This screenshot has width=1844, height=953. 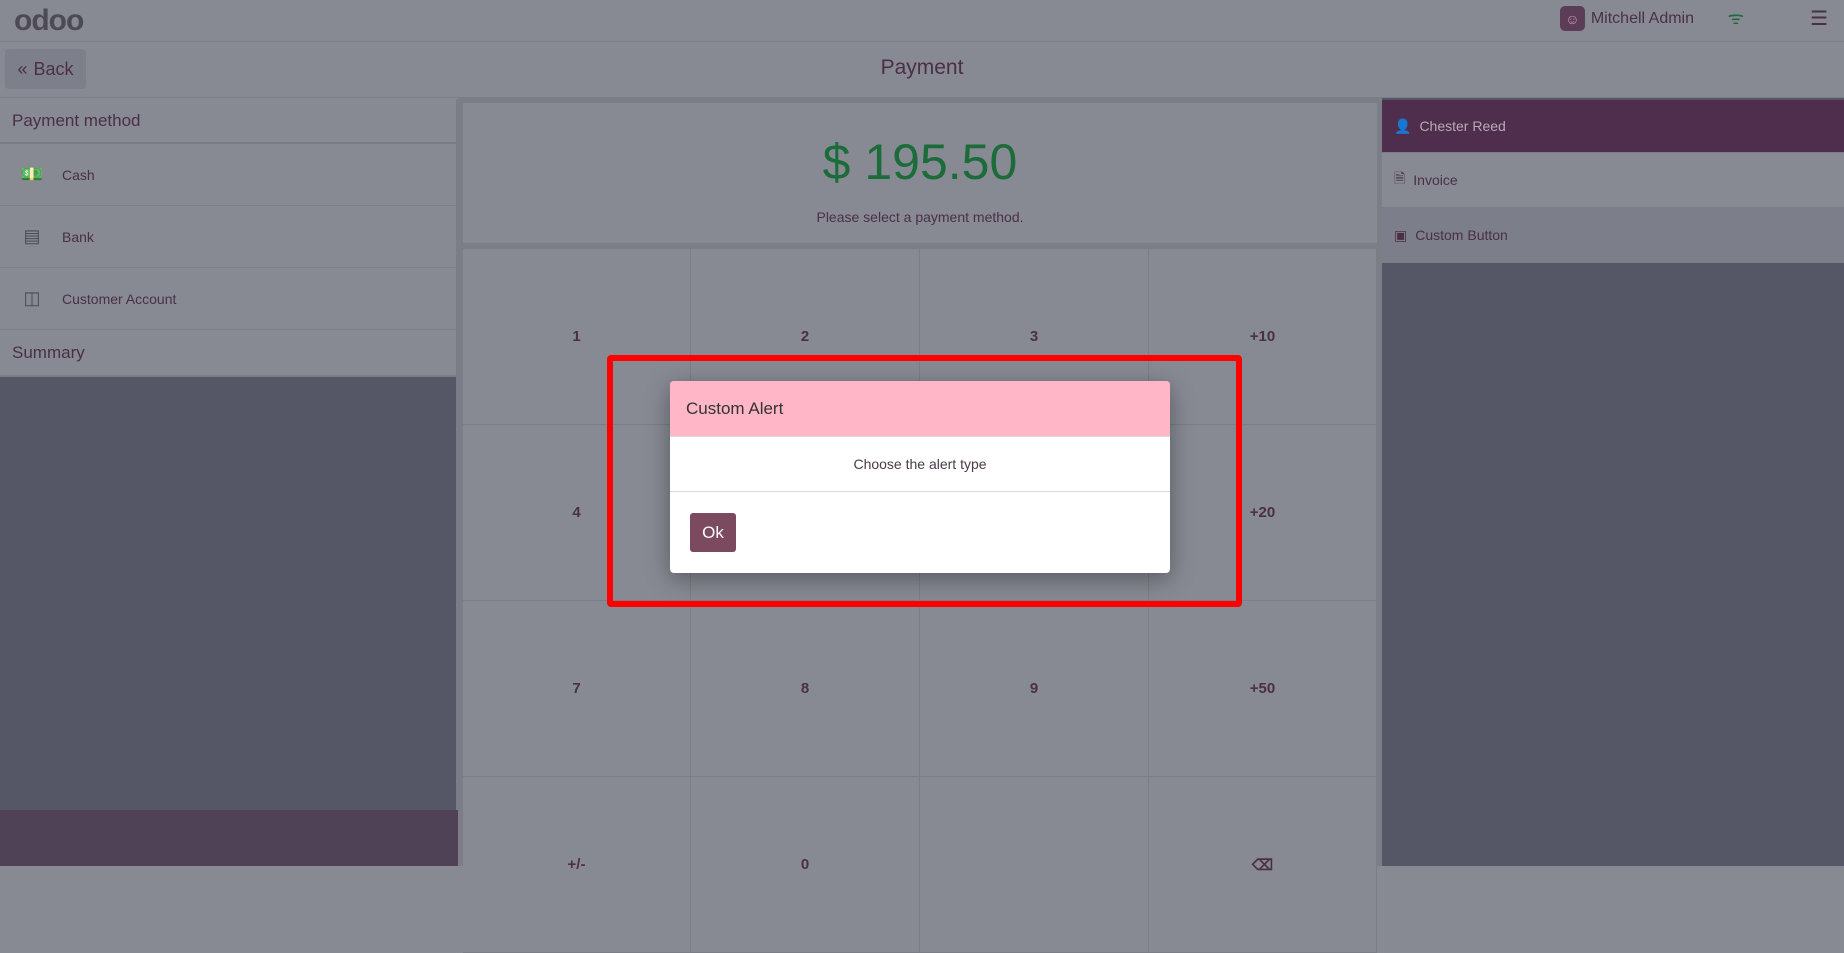 I want to click on user-menu: ☺ Mitchell Admin, so click(x=1626, y=18).